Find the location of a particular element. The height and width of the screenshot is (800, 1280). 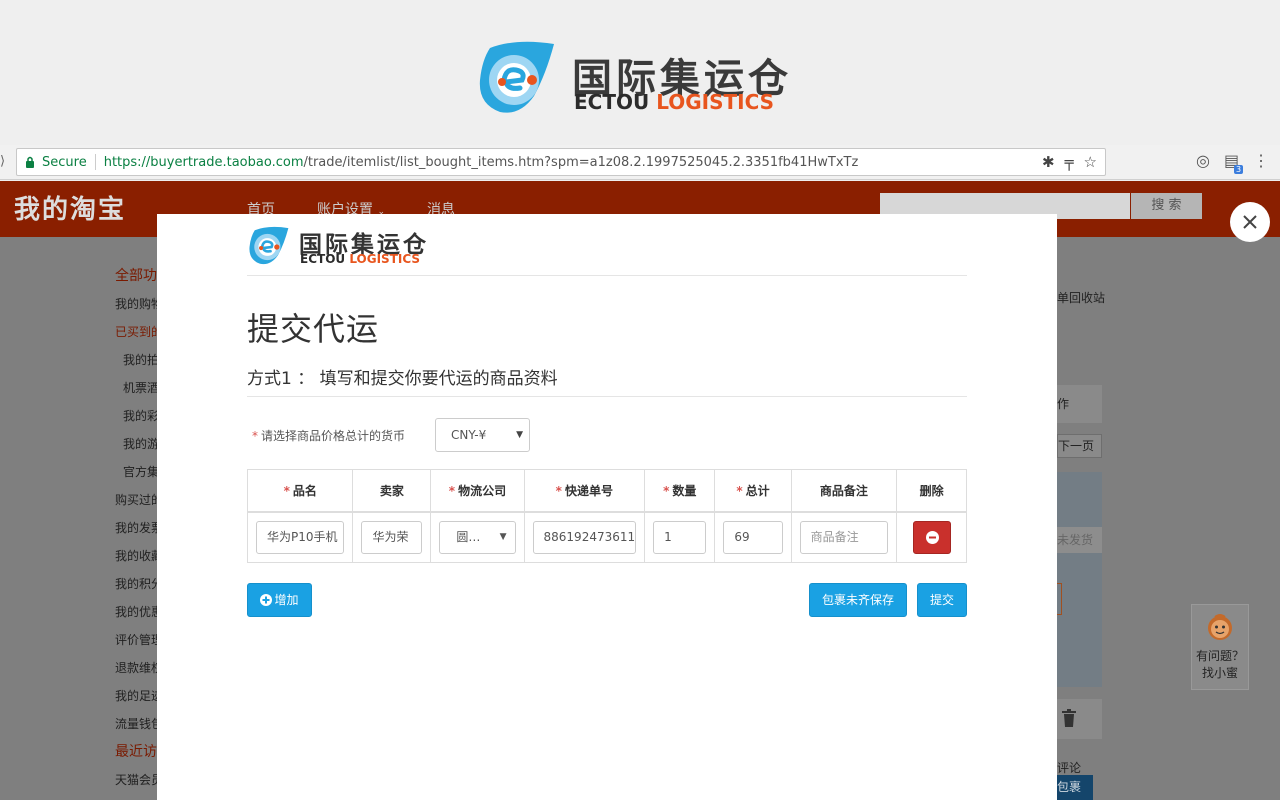

column-header: 商品备注 is located at coordinates (844, 491).